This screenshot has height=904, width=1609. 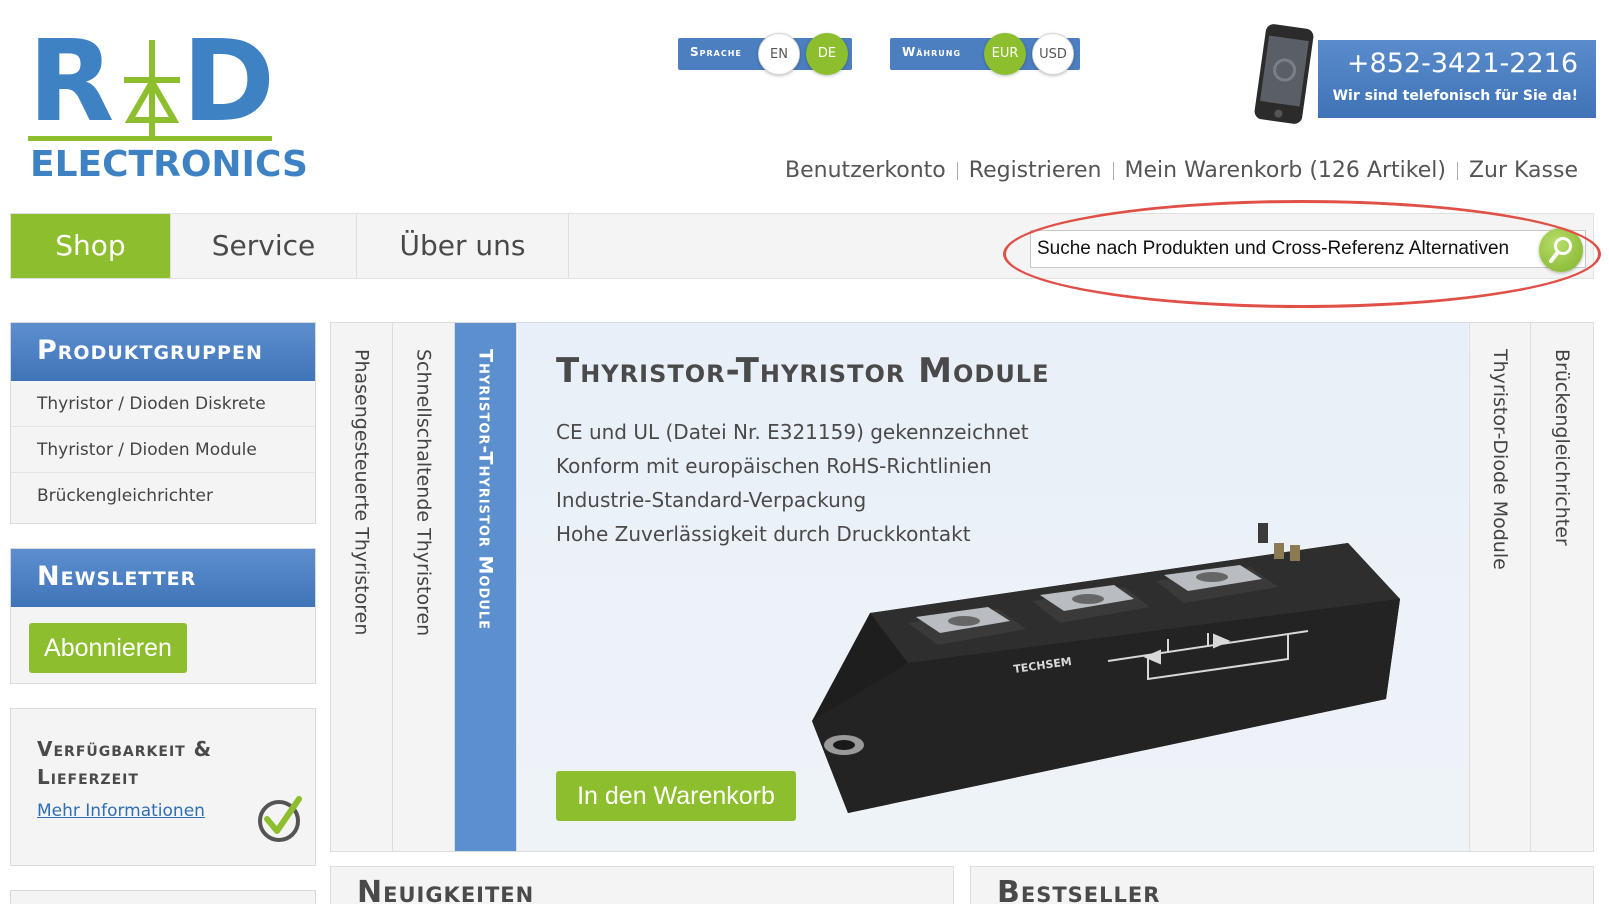 I want to click on add-to-cart-button: In den Warenkorb, so click(x=676, y=796).